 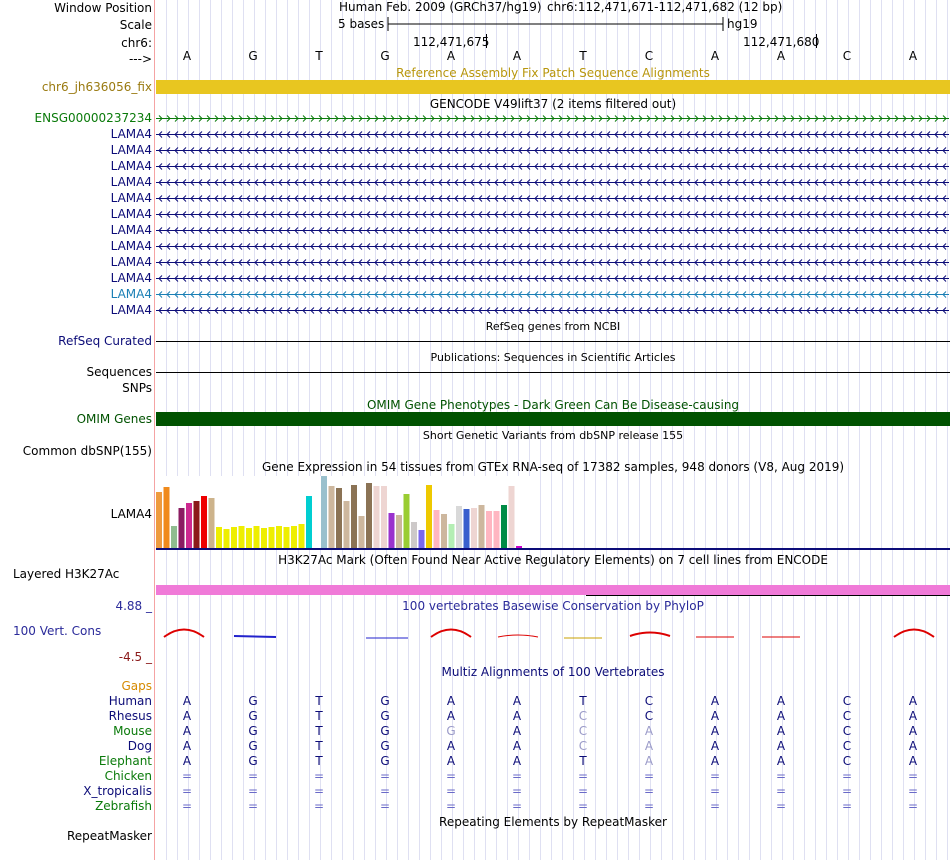 What do you see at coordinates (130, 716) in the screenshot?
I see `species-label: Rhesus` at bounding box center [130, 716].